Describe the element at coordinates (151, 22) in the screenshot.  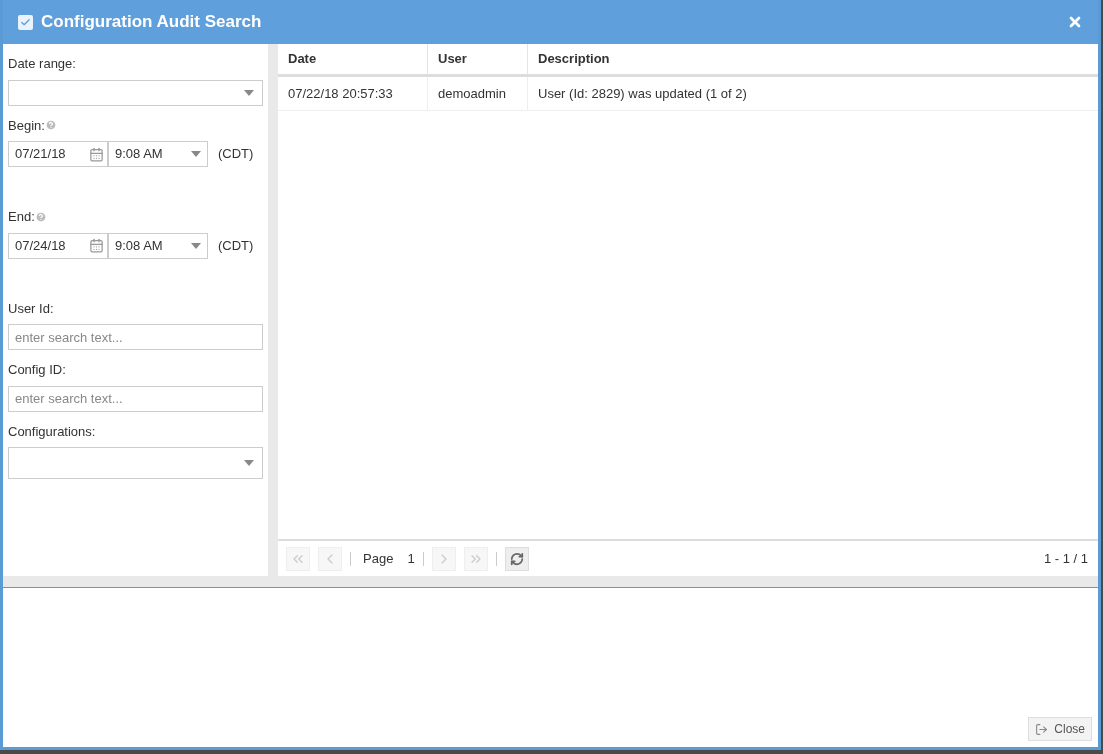
I see `window-title: Configuration Audit Search` at that location.